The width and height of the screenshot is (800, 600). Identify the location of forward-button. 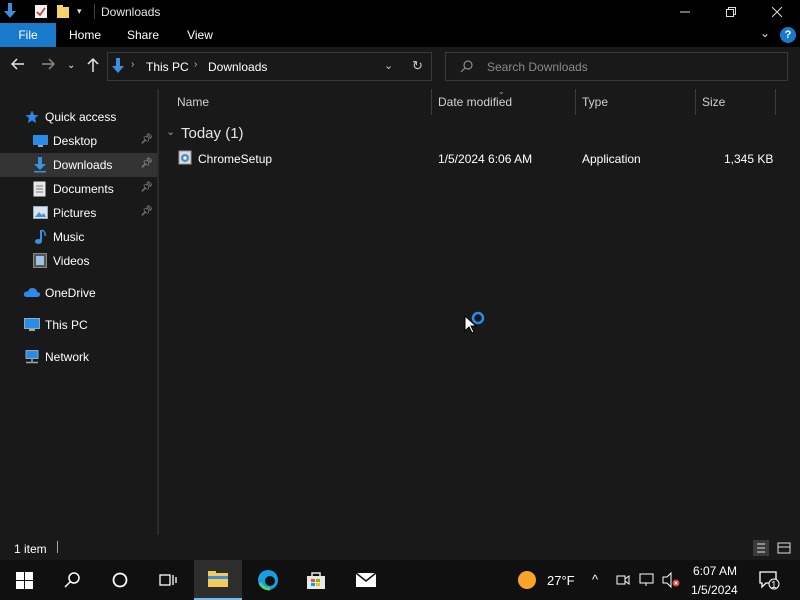
(48, 66).